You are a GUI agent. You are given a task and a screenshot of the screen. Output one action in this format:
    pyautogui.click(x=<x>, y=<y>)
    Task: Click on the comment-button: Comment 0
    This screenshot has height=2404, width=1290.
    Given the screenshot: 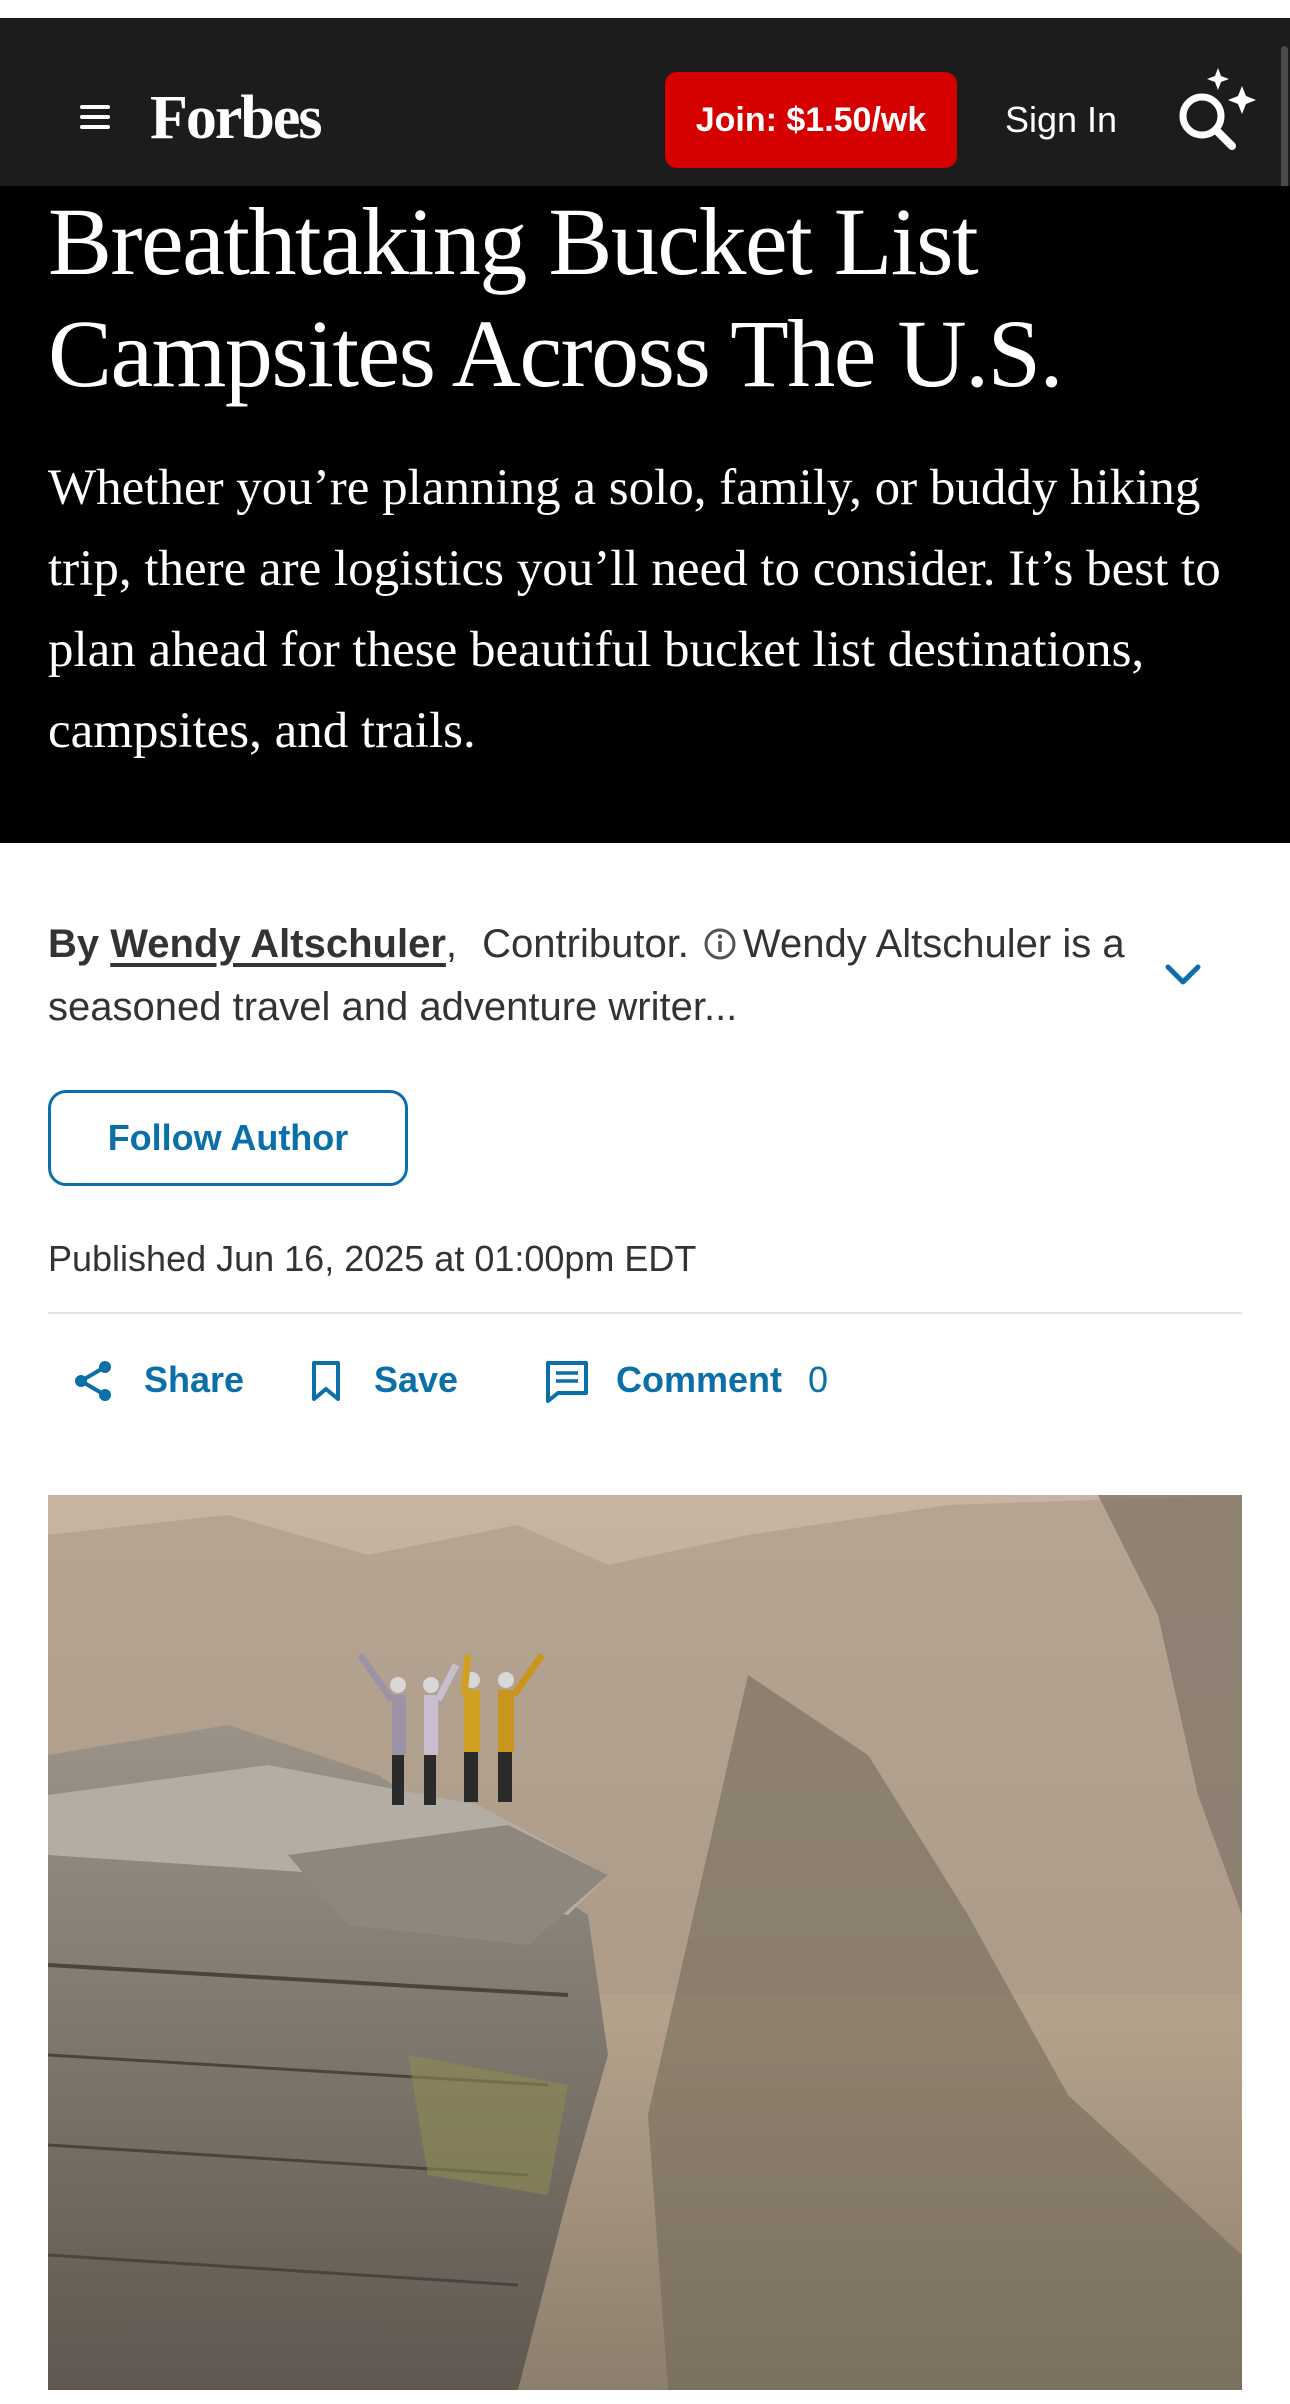 What is the action you would take?
    pyautogui.click(x=699, y=1380)
    